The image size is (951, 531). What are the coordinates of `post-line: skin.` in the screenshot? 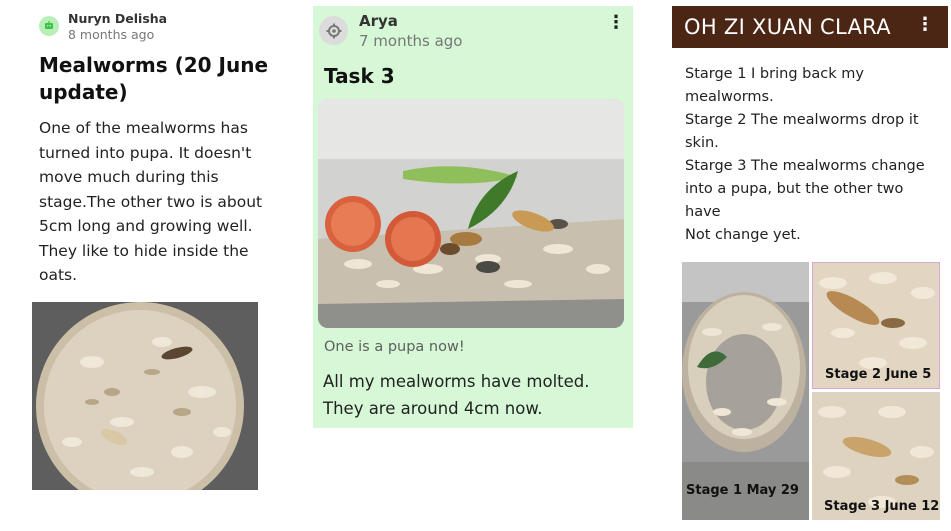 It's located at (702, 143).